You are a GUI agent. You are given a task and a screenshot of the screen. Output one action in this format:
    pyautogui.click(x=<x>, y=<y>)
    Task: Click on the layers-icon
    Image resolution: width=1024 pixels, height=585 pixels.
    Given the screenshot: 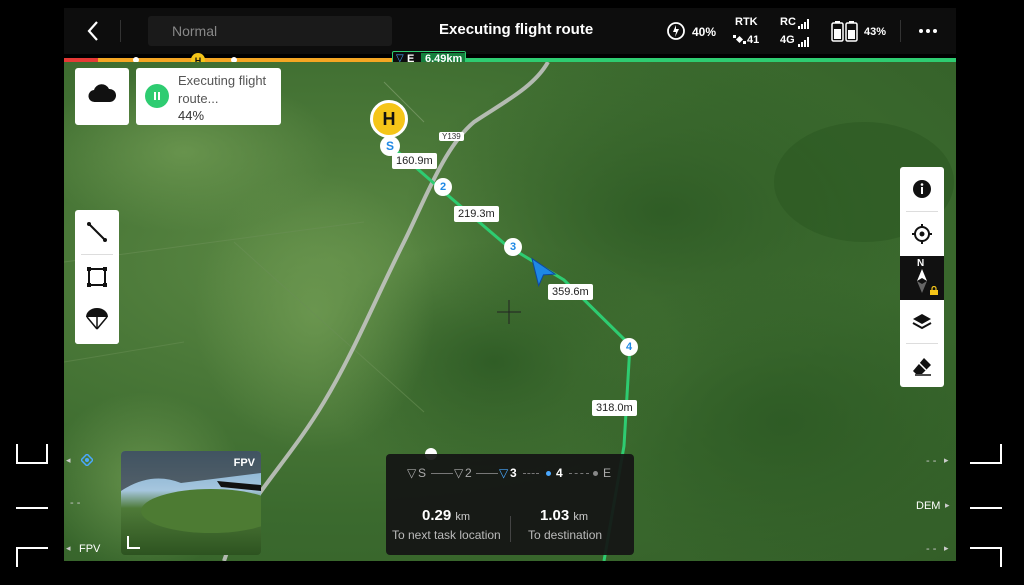 What is the action you would take?
    pyautogui.click(x=922, y=322)
    